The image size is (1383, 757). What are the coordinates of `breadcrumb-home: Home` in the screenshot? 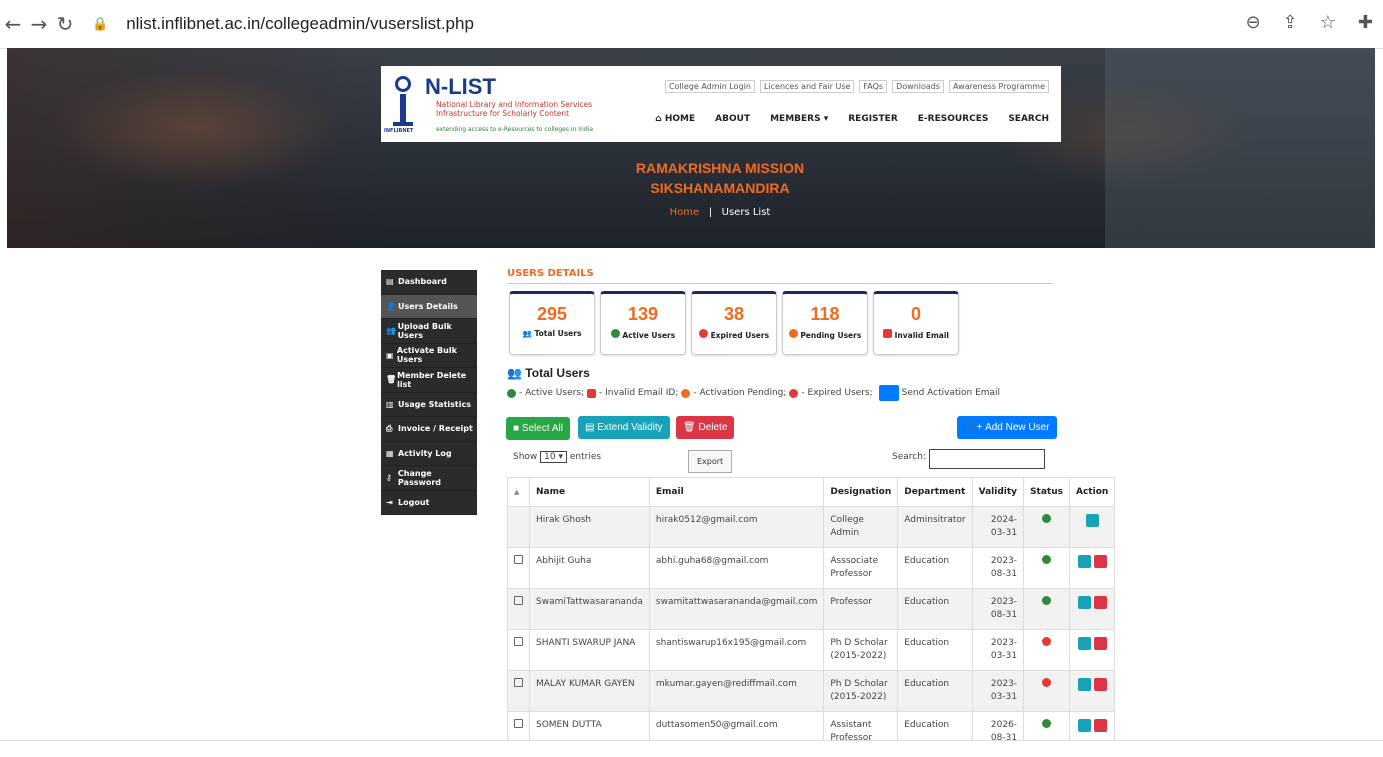 It's located at (685, 212).